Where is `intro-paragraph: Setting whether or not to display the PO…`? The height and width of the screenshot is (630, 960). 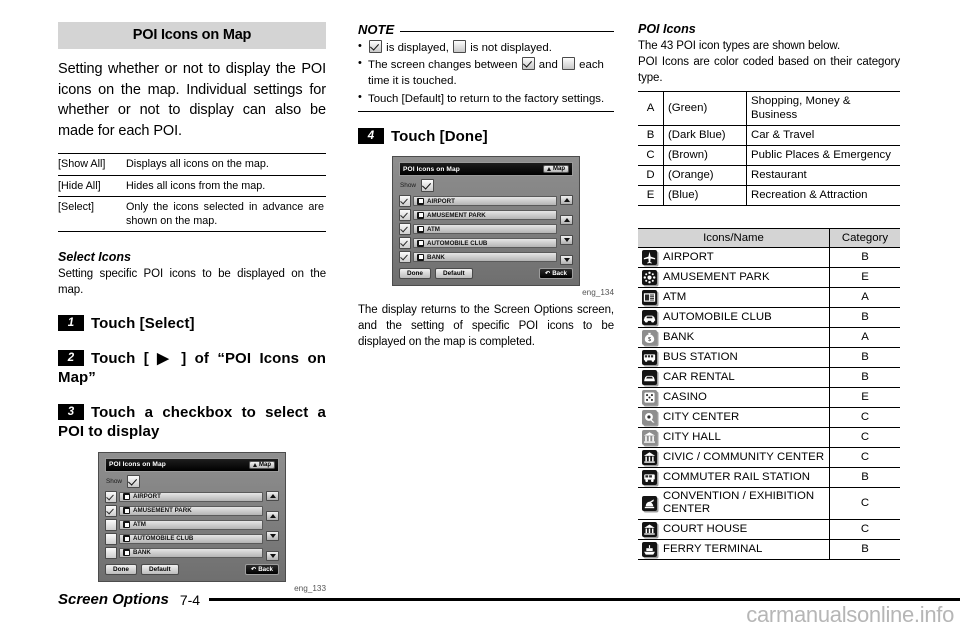
intro-paragraph: Setting whether or not to display the PO… is located at coordinates (192, 100).